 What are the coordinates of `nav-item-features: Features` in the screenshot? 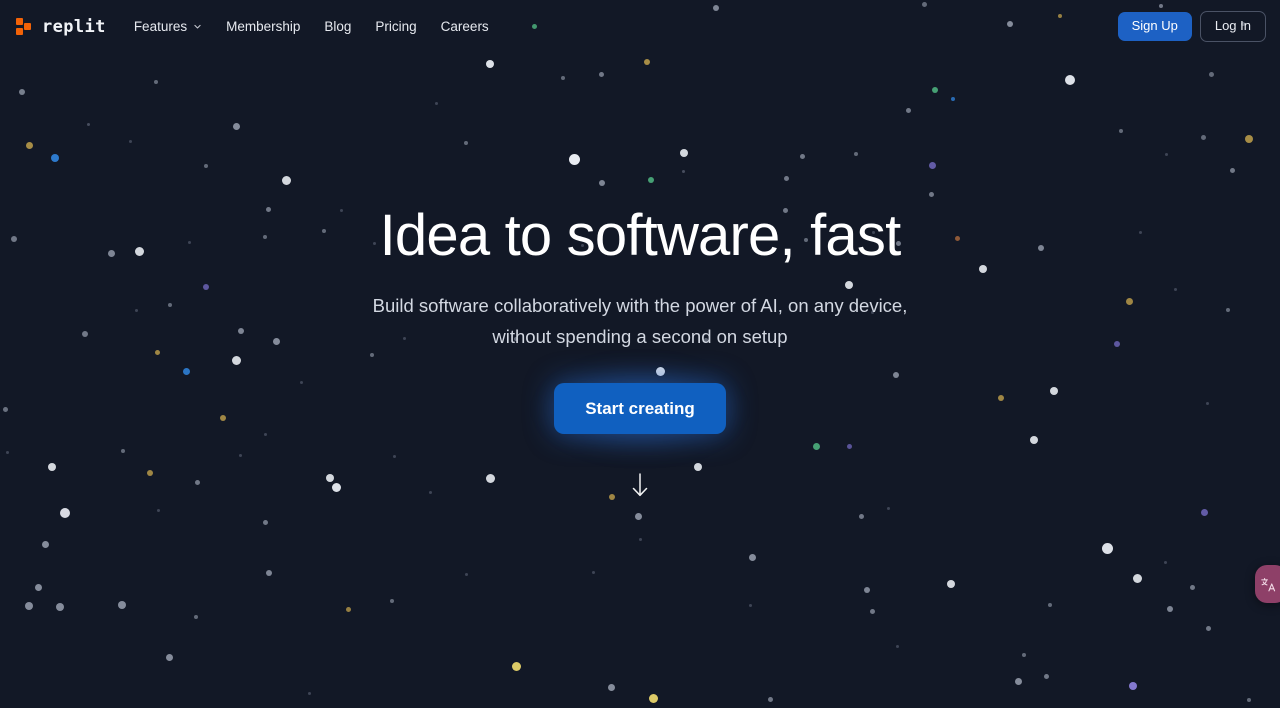 It's located at (168, 26).